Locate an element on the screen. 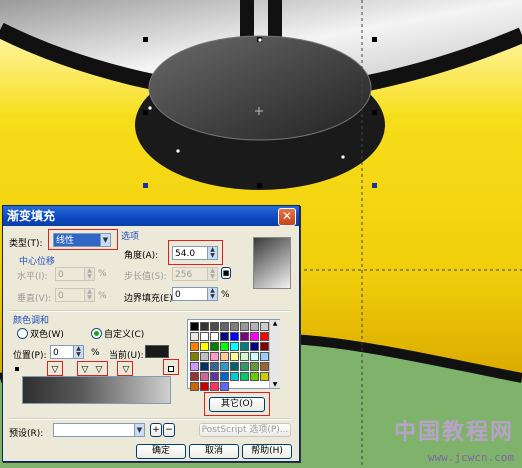 Image resolution: width=522 pixels, height=468 pixels. two-color-radio is located at coordinates (22, 333).